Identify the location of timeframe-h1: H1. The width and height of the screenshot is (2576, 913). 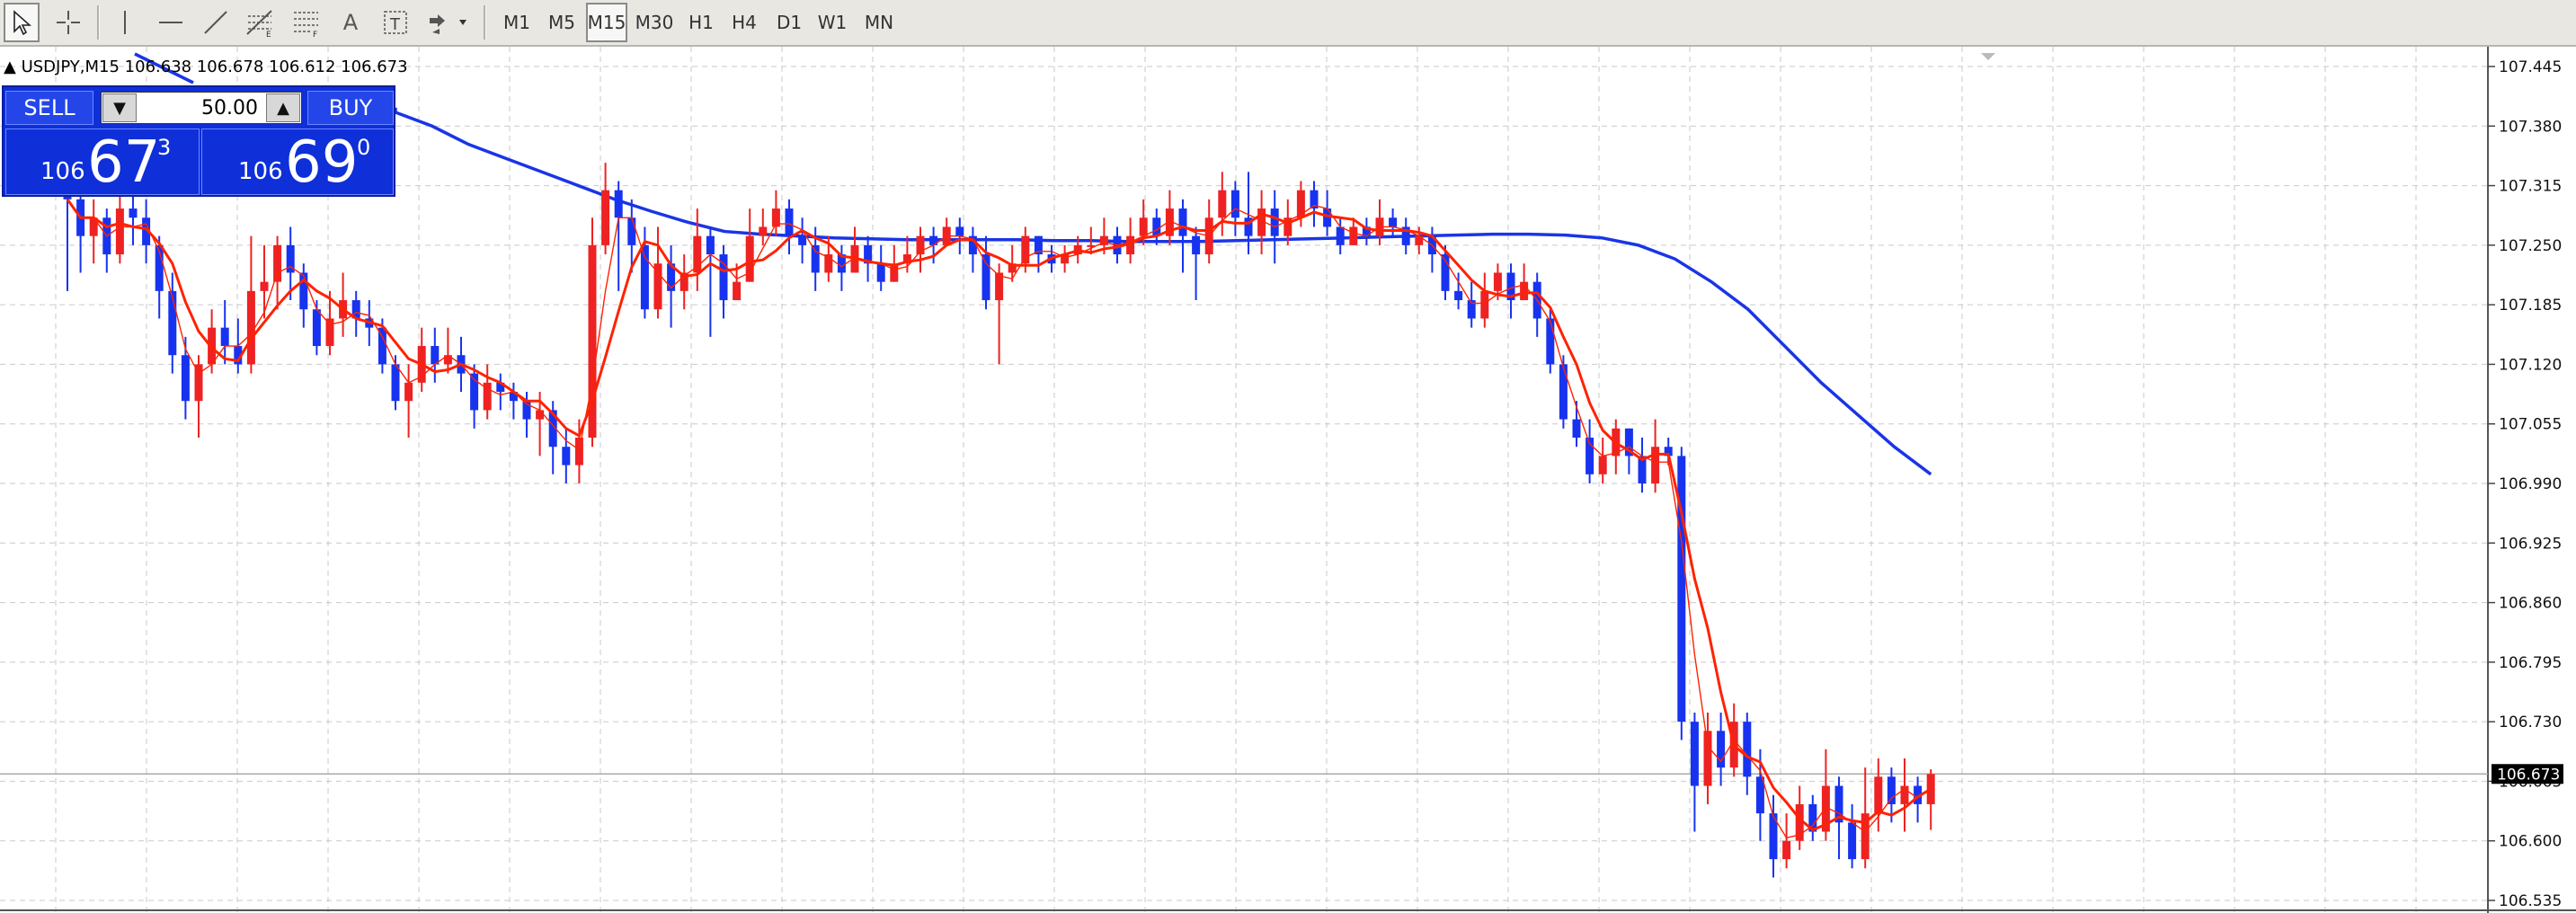
(701, 22).